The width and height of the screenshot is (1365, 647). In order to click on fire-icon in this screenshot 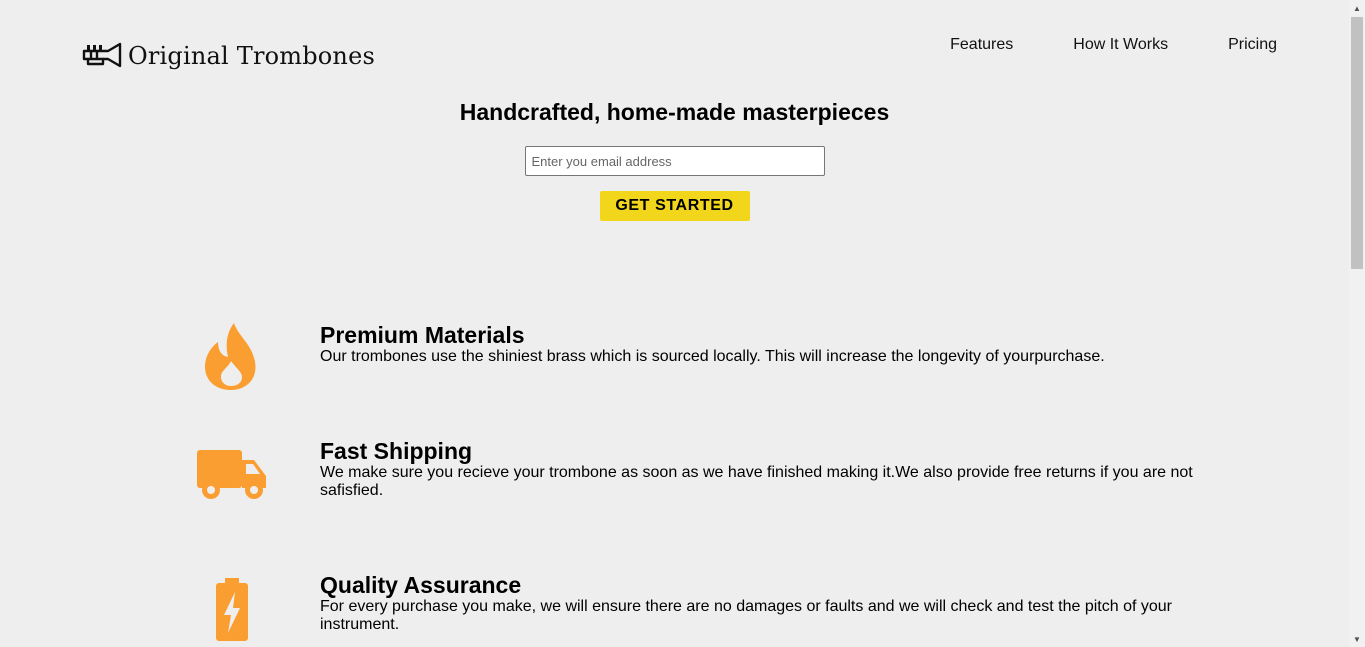, I will do `click(232, 357)`.